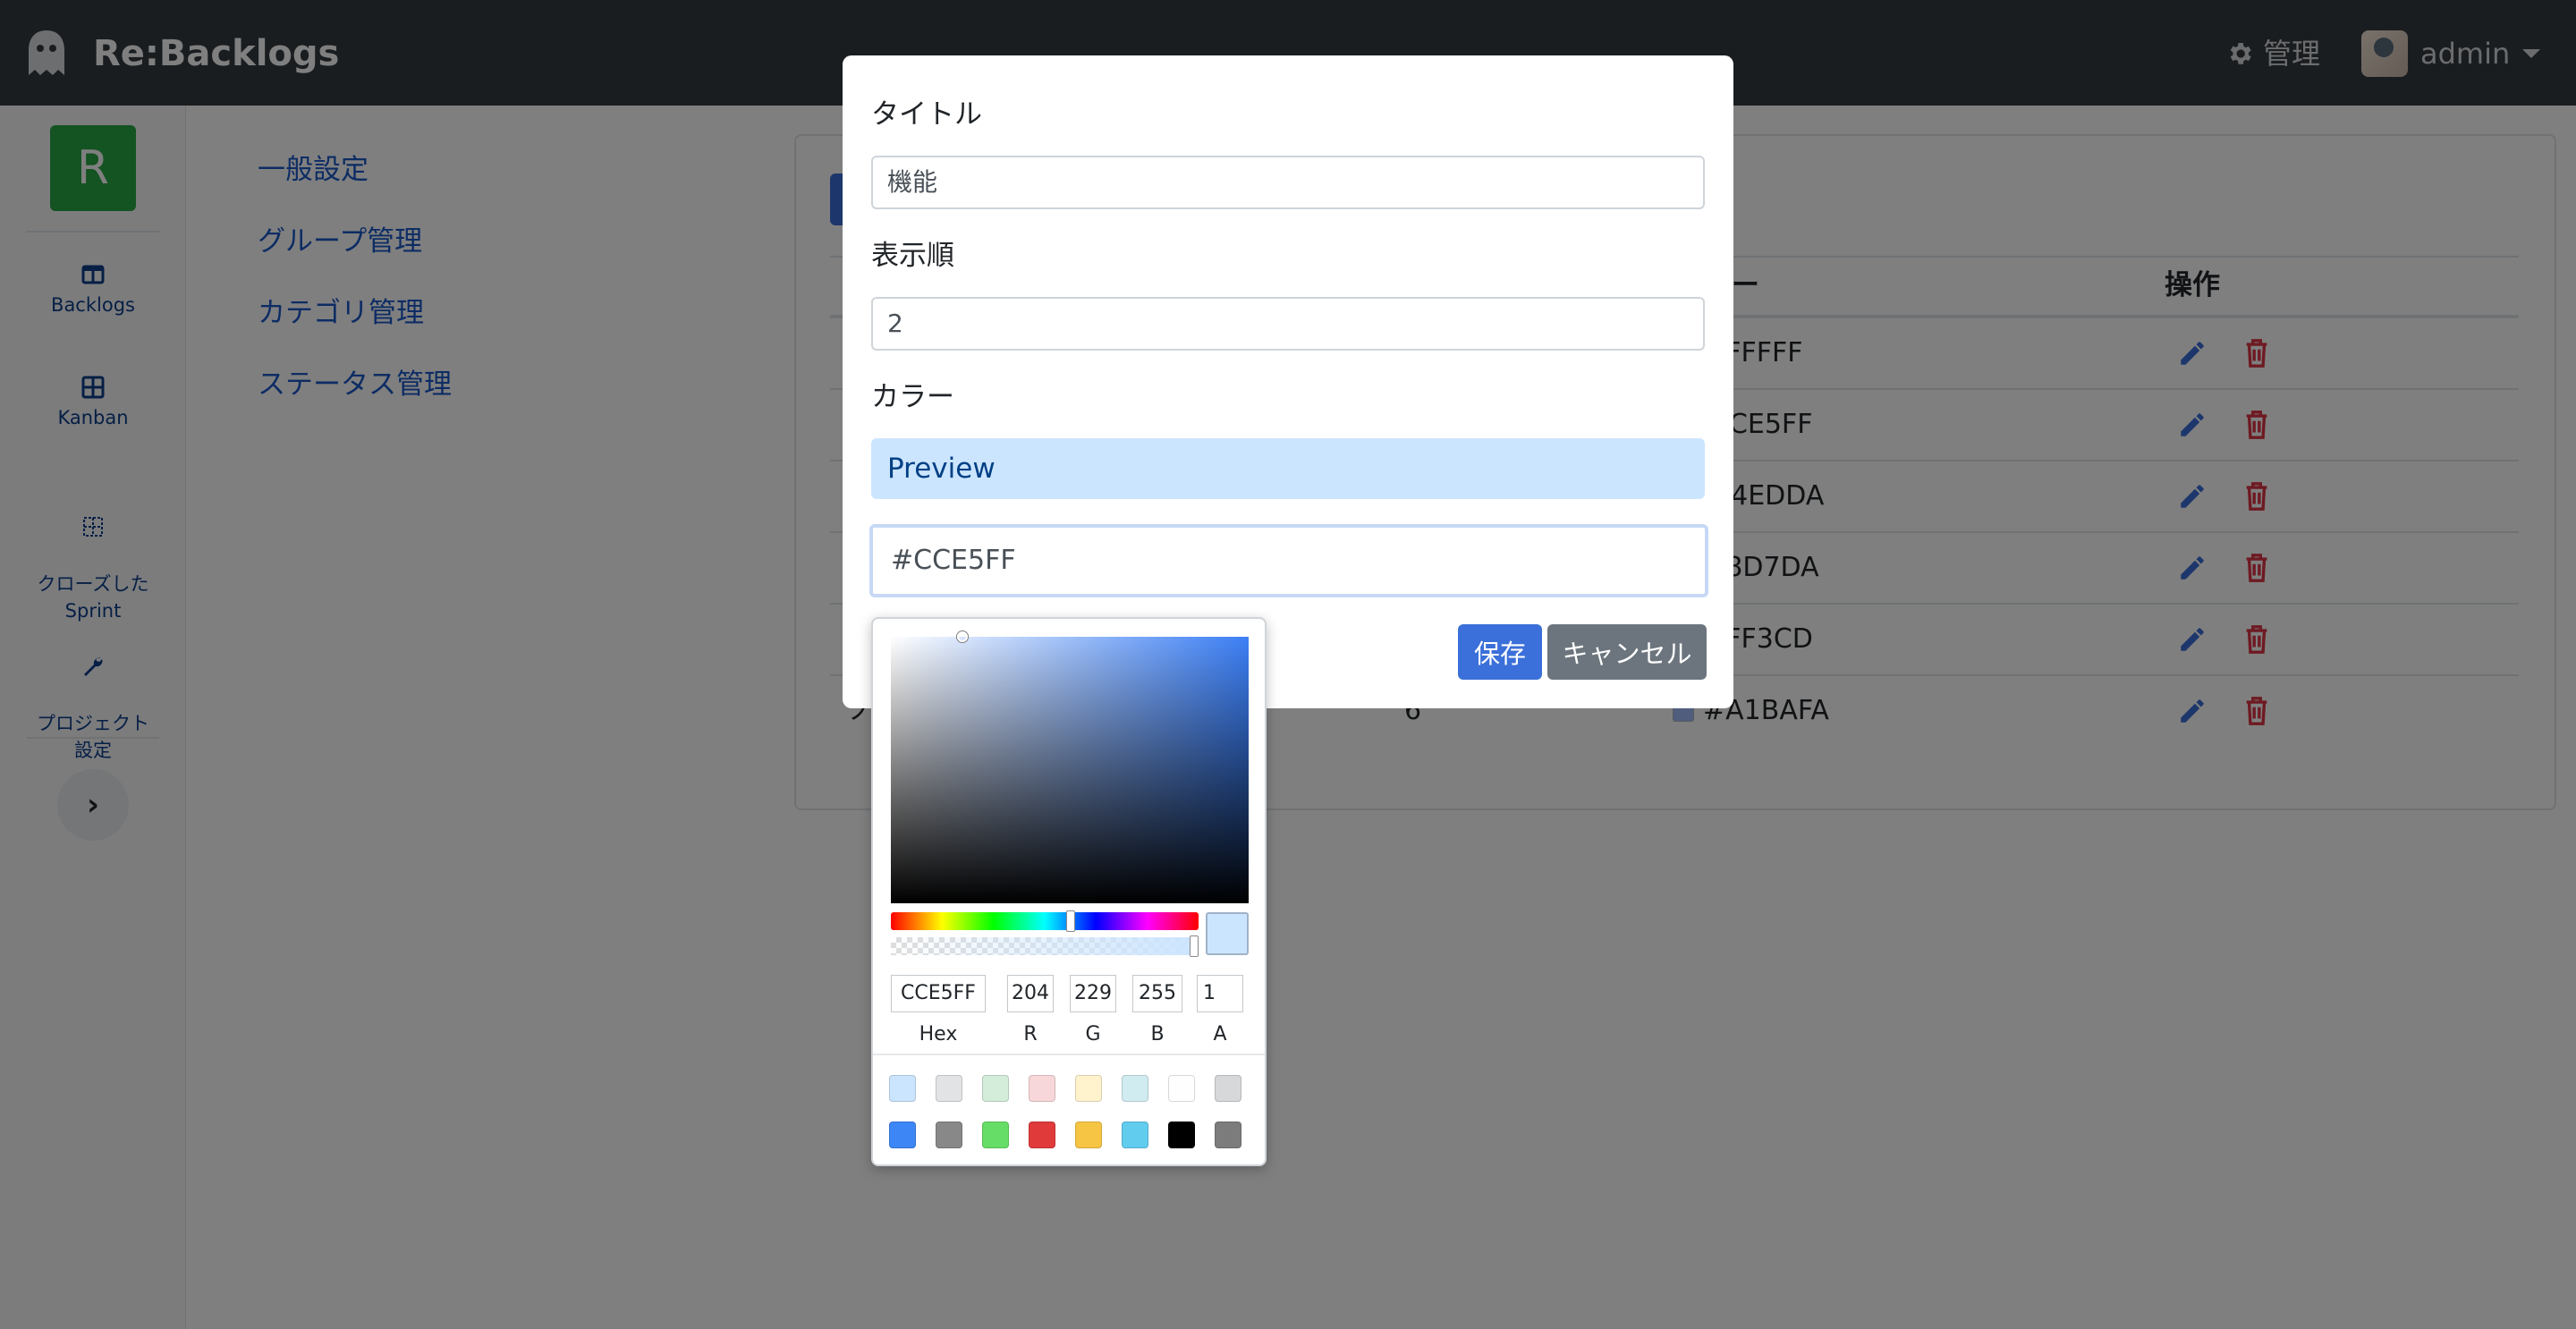  Describe the element at coordinates (1220, 993) in the screenshot. I see `alpha-field: 1` at that location.